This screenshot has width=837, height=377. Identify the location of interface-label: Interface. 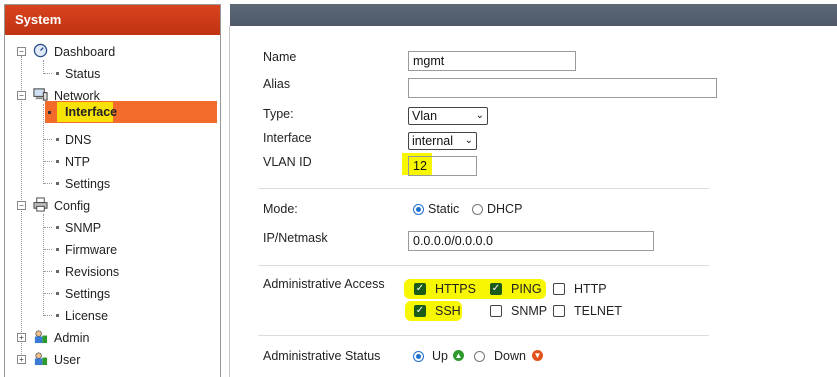
(287, 138).